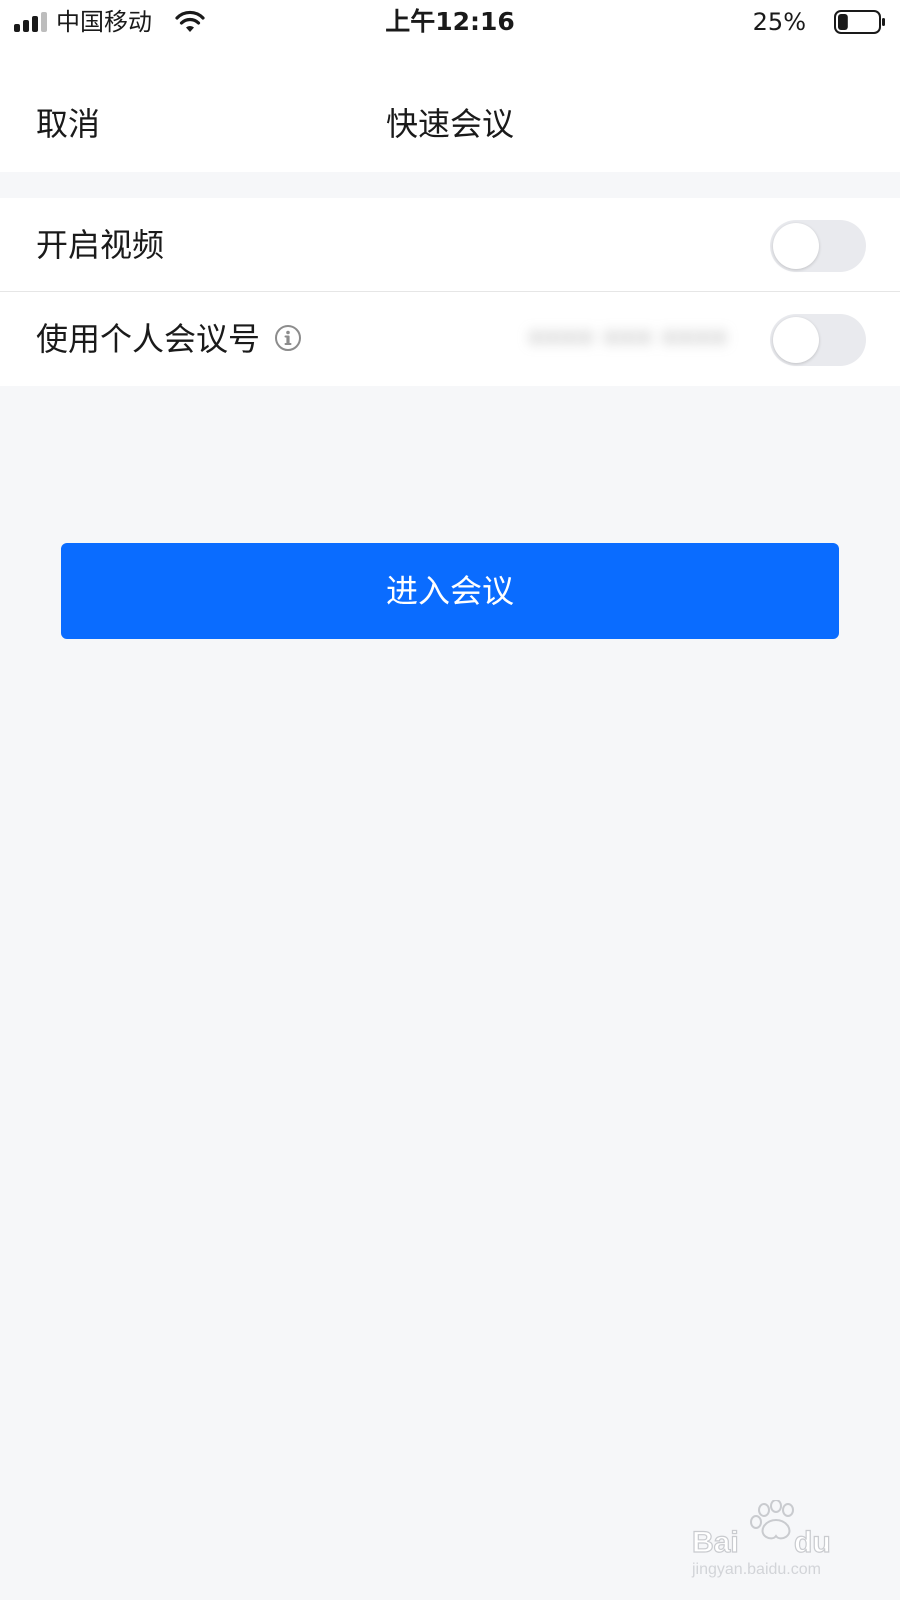  I want to click on info-icon, so click(288, 338).